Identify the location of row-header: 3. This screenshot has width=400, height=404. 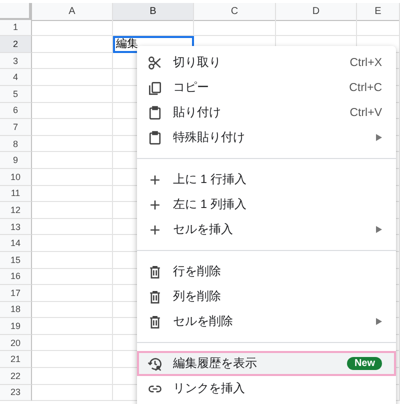
(16, 61).